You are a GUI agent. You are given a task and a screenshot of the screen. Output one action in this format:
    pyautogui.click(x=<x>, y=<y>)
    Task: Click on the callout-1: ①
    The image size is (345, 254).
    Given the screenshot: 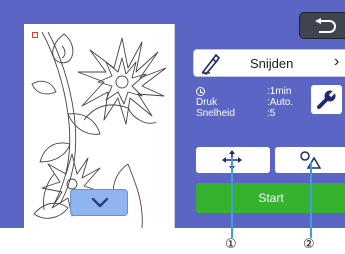 What is the action you would take?
    pyautogui.click(x=231, y=244)
    